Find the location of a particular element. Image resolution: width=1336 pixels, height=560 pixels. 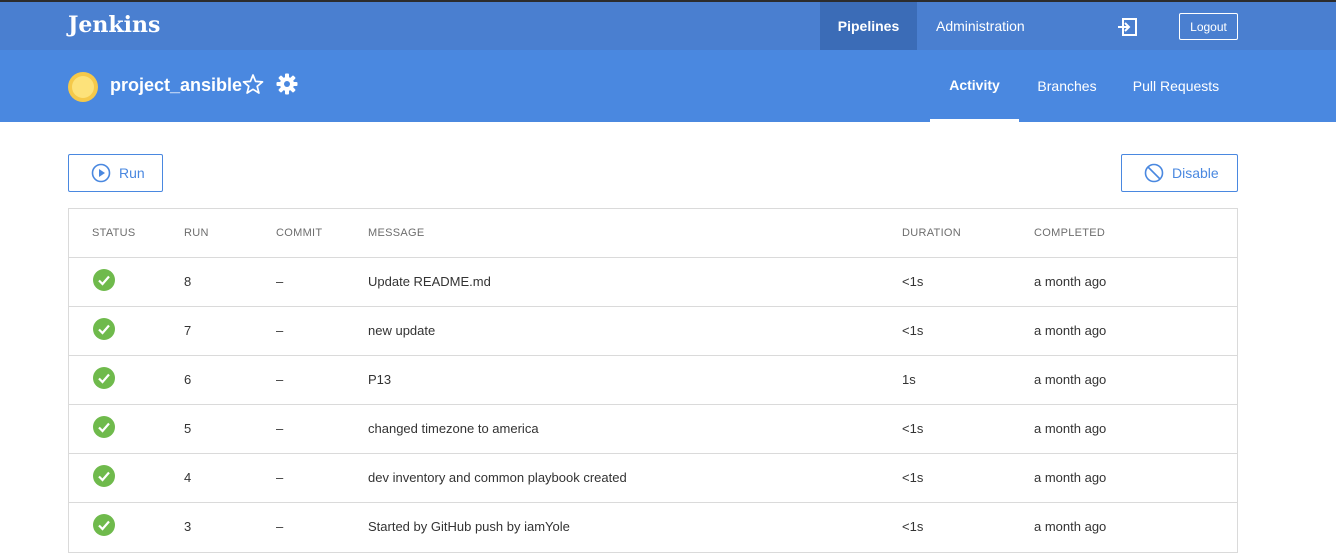

commit-message: changed timezone to america is located at coordinates (453, 428).